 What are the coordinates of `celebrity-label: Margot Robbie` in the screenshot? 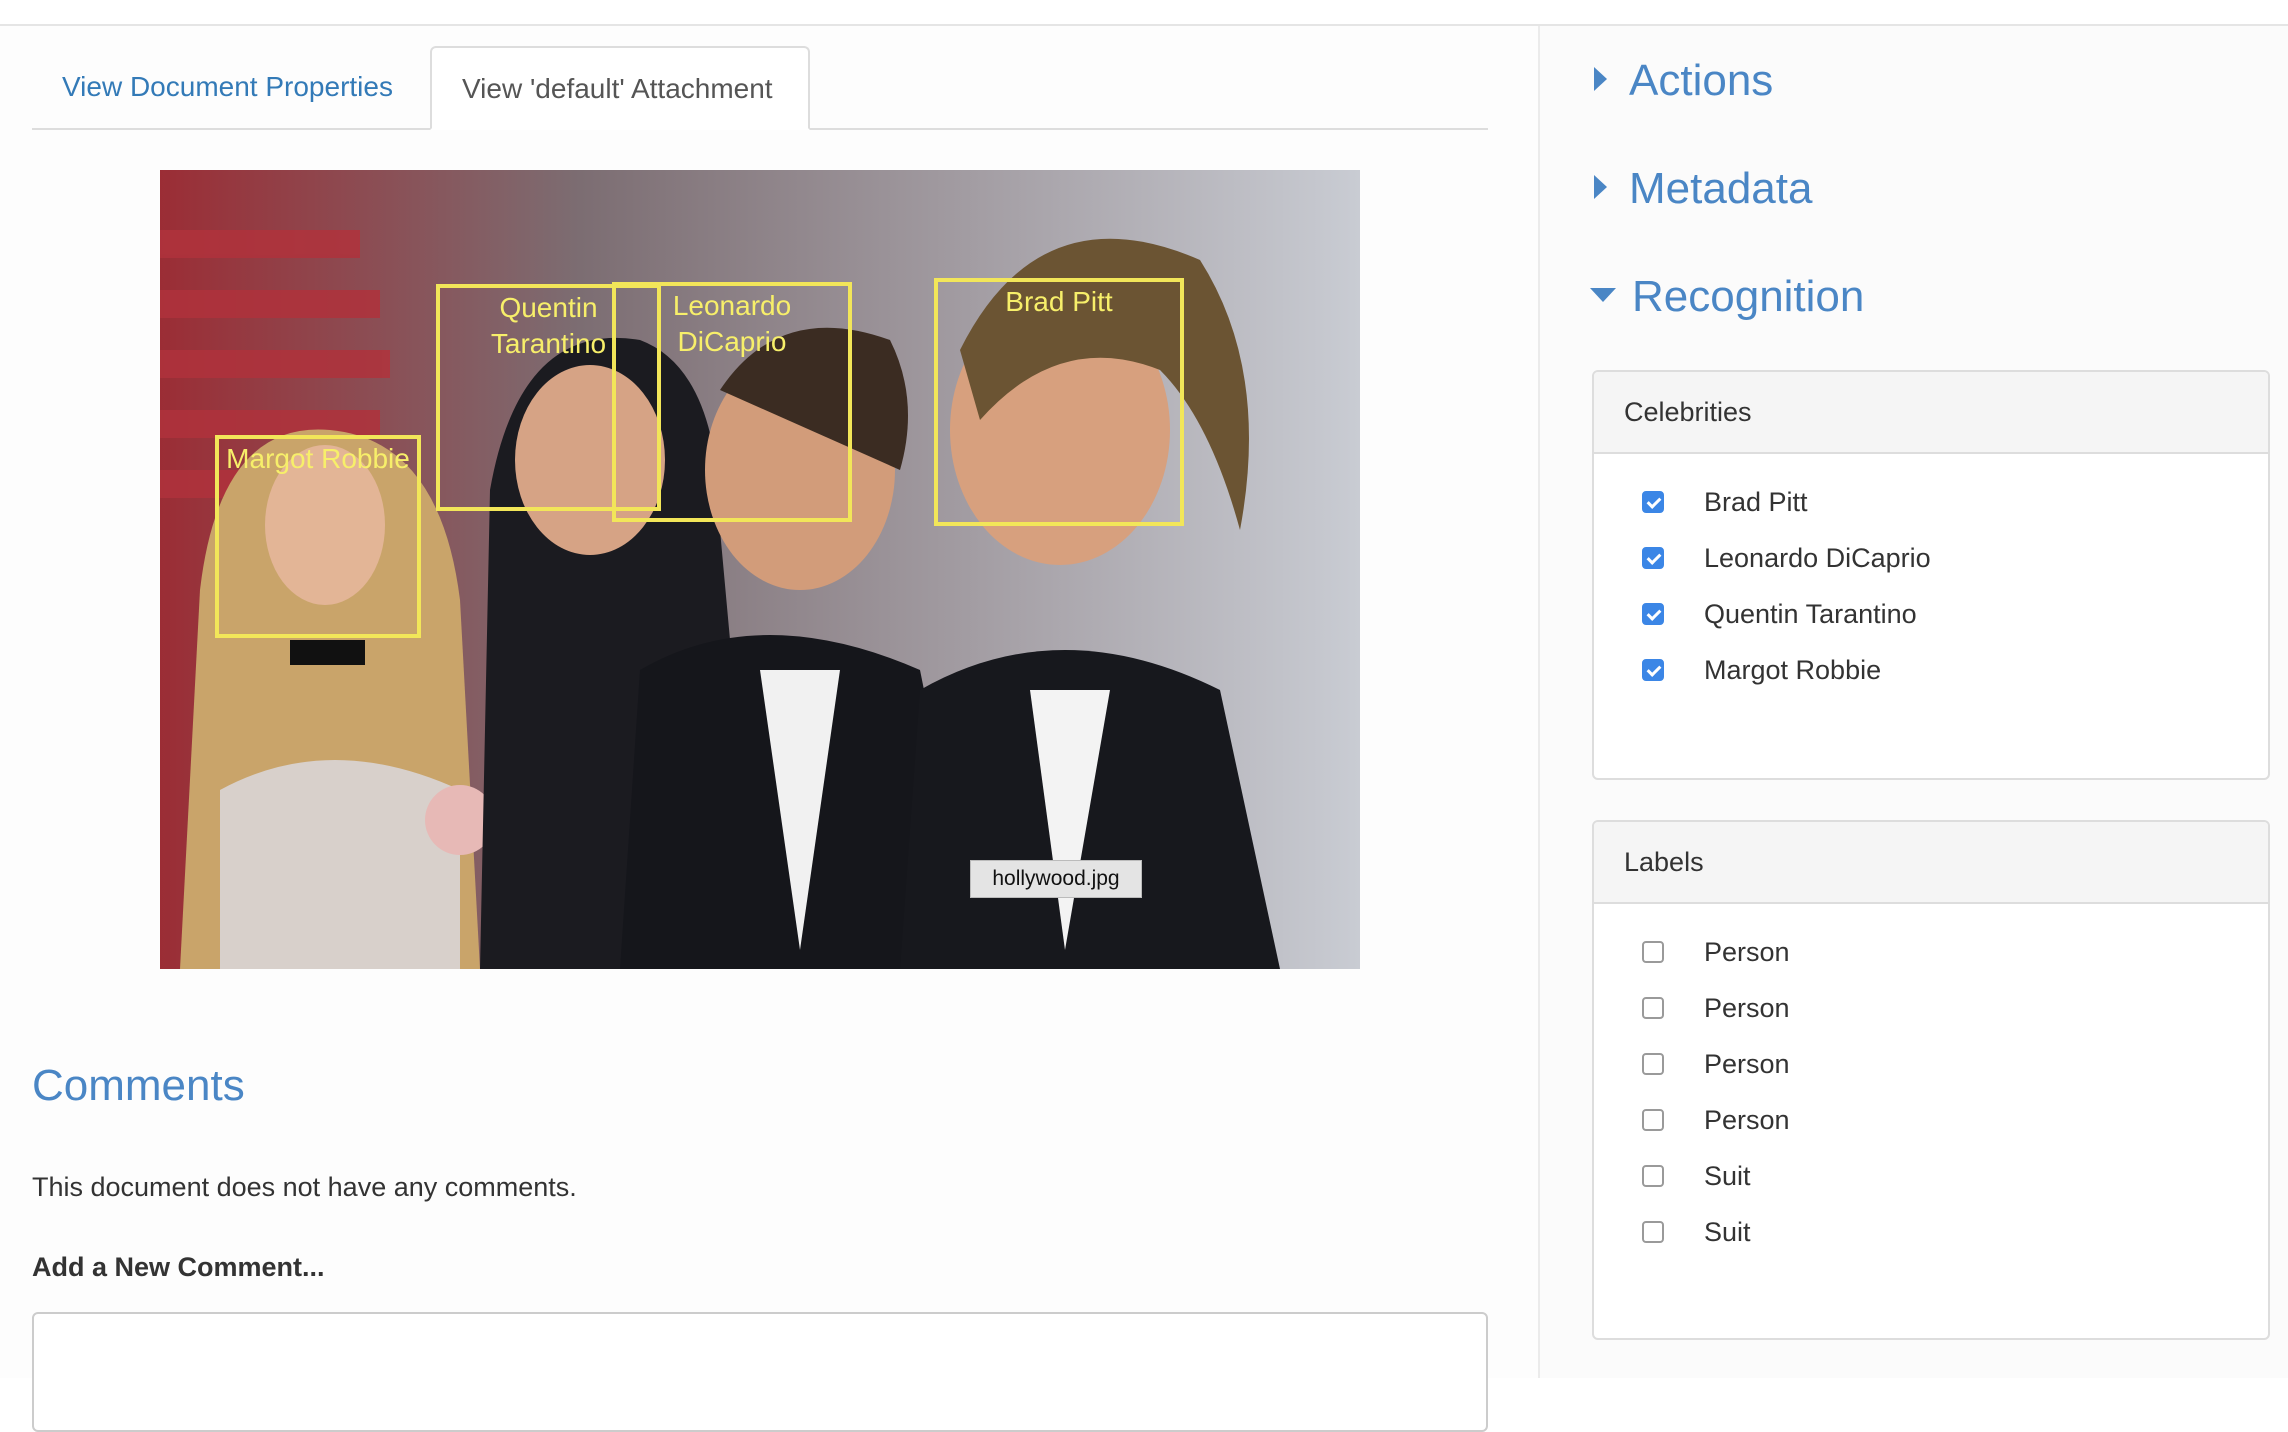 It's located at (1793, 669).